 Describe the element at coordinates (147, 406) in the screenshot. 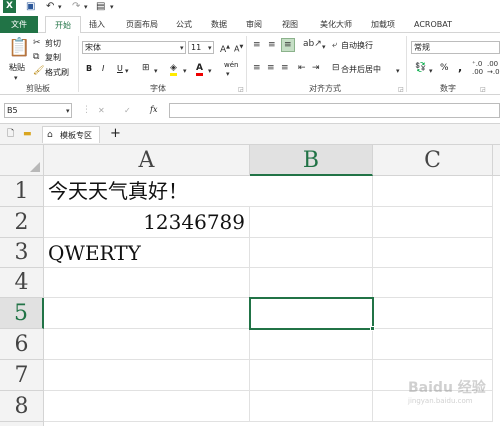

I see `cell-a8` at that location.